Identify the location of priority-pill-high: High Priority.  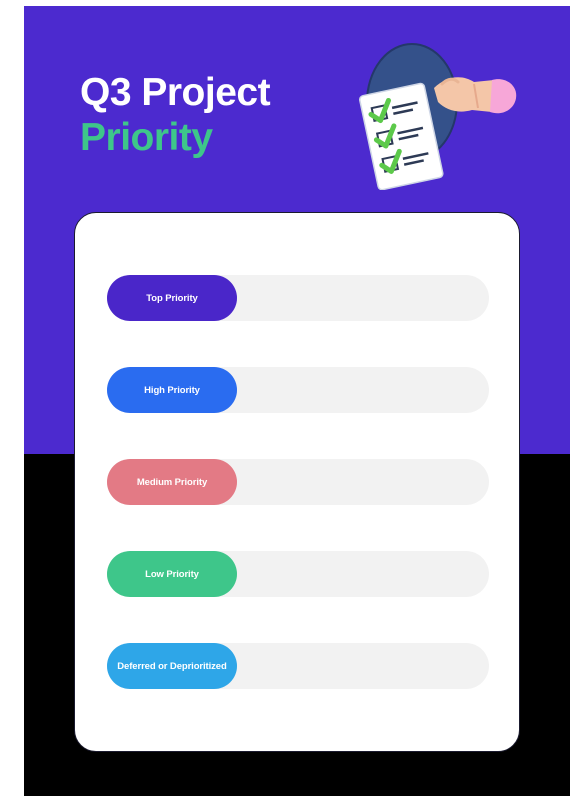
(172, 390).